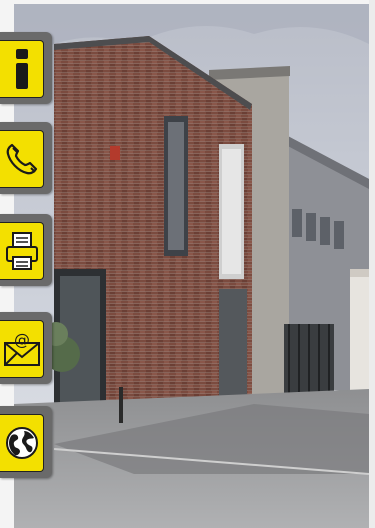  What do you see at coordinates (372, 264) in the screenshot?
I see `right-border` at bounding box center [372, 264].